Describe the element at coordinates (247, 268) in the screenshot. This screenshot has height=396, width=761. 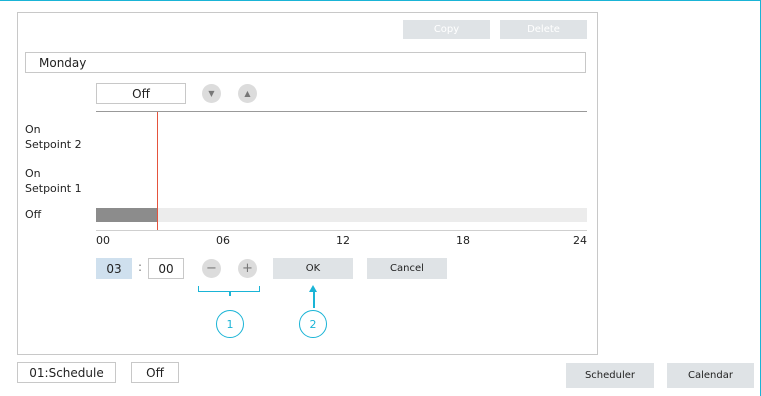
I see `plus-icon: +` at that location.